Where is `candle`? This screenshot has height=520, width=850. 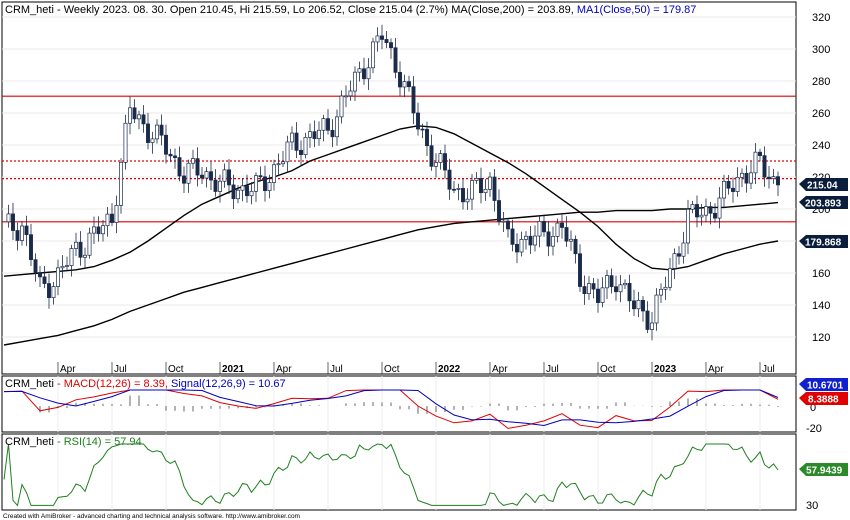 candle is located at coordinates (125, 142).